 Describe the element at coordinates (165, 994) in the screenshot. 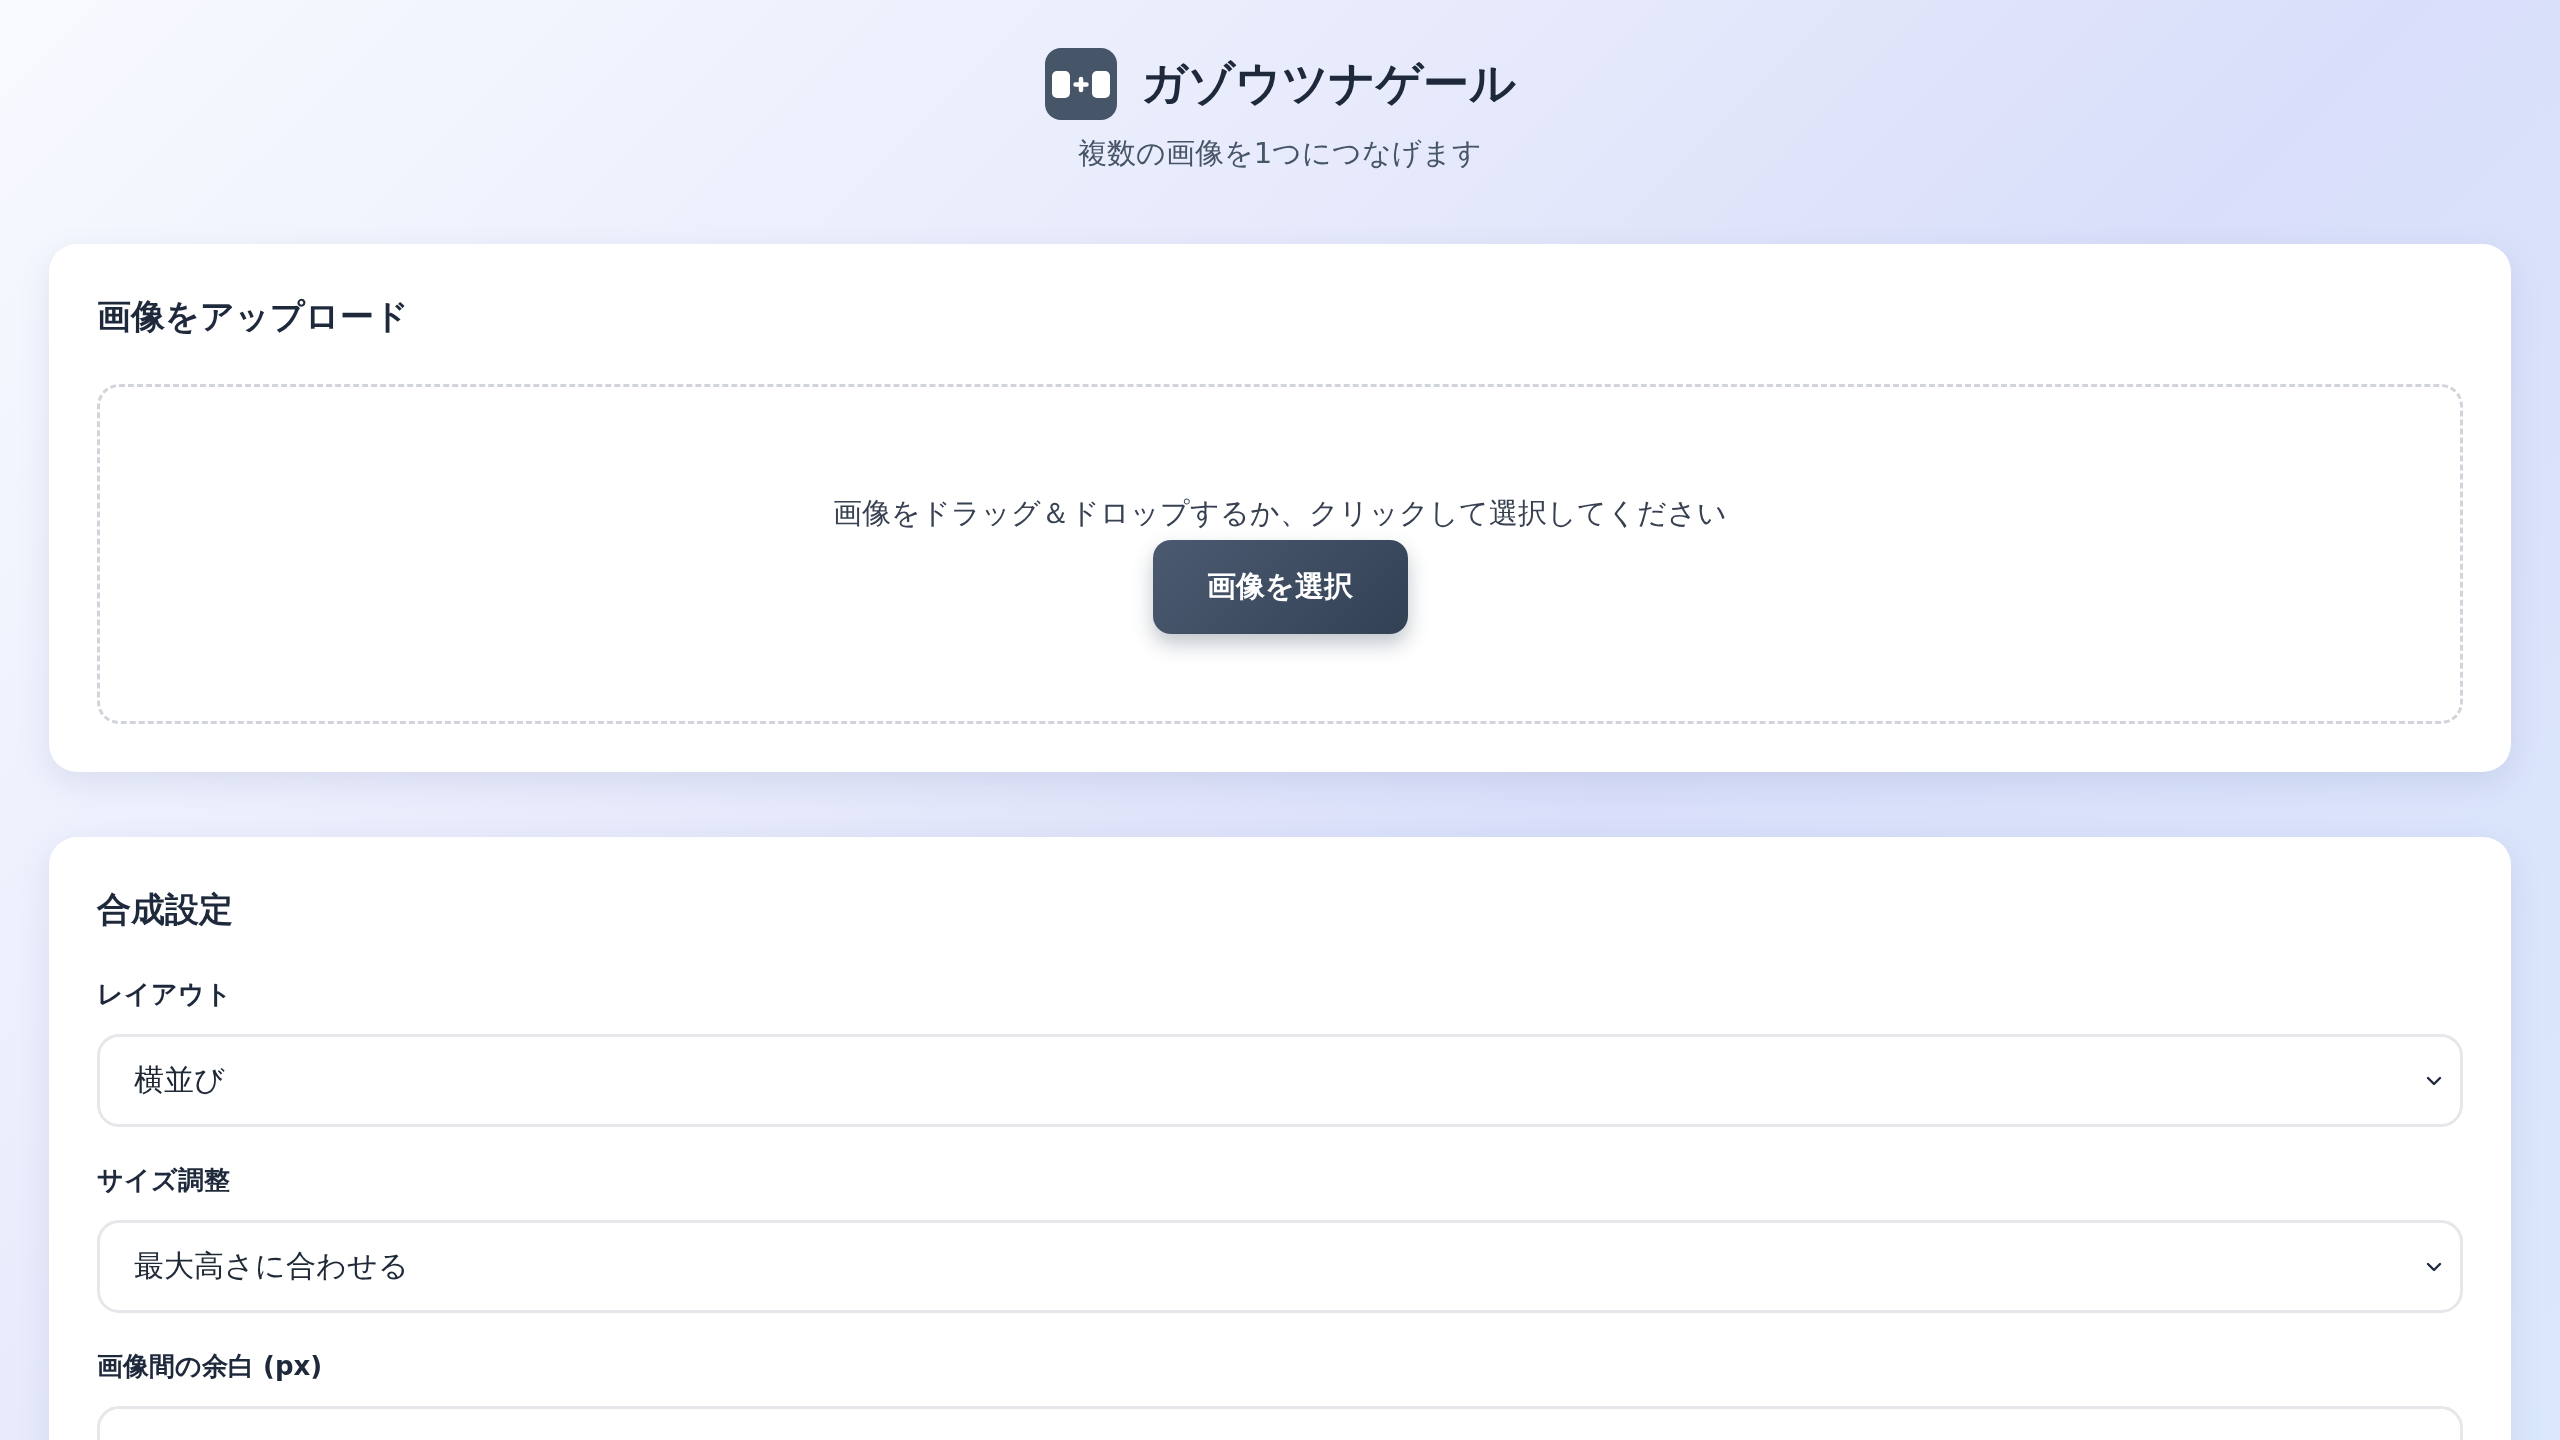

I see `field-label: レイアウト` at that location.